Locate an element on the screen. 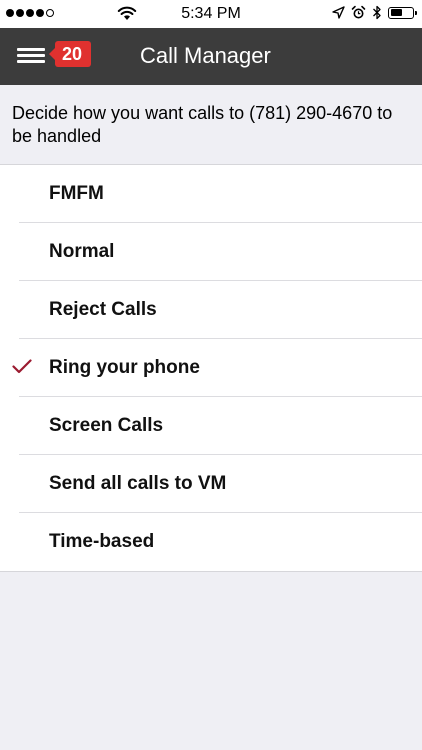 This screenshot has height=750, width=422. option-label: Send all calls to VM is located at coordinates (138, 483).